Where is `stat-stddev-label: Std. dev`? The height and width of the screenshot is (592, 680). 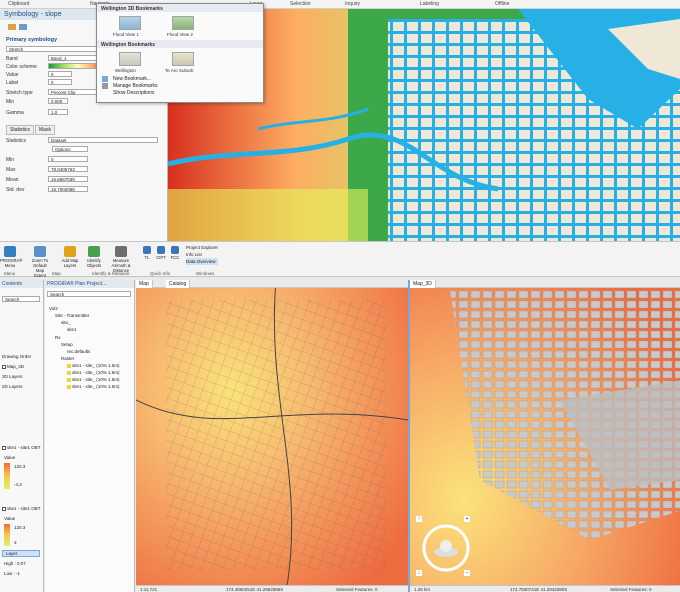
stat-stddev-label: Std. dev is located at coordinates (15, 190).